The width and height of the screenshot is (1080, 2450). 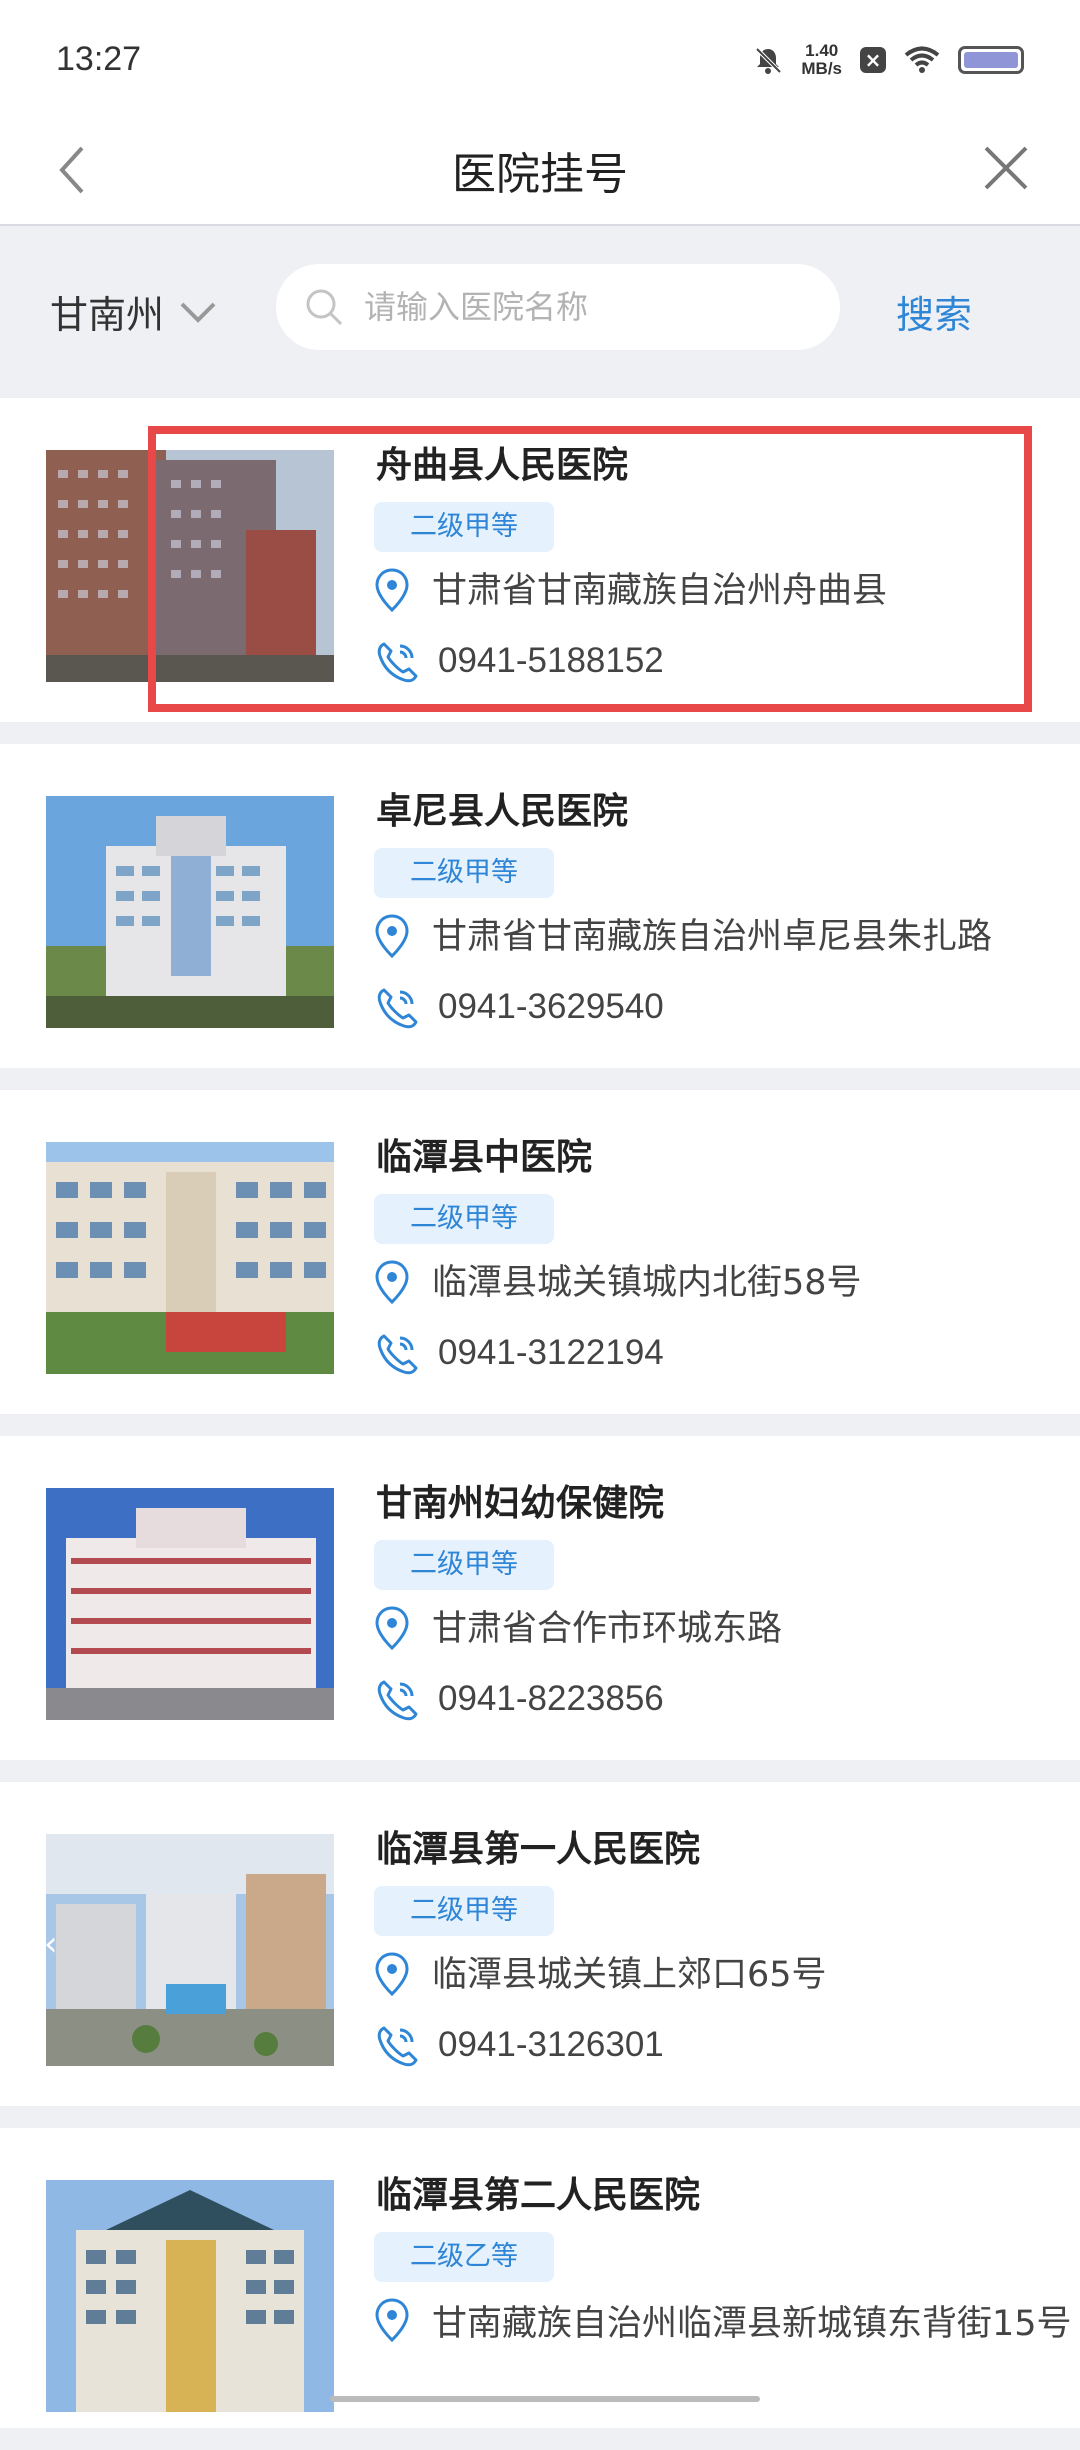 I want to click on hospital-address: 甘南藏族自治州临潭县新城镇东背街15号, so click(x=752, y=2324).